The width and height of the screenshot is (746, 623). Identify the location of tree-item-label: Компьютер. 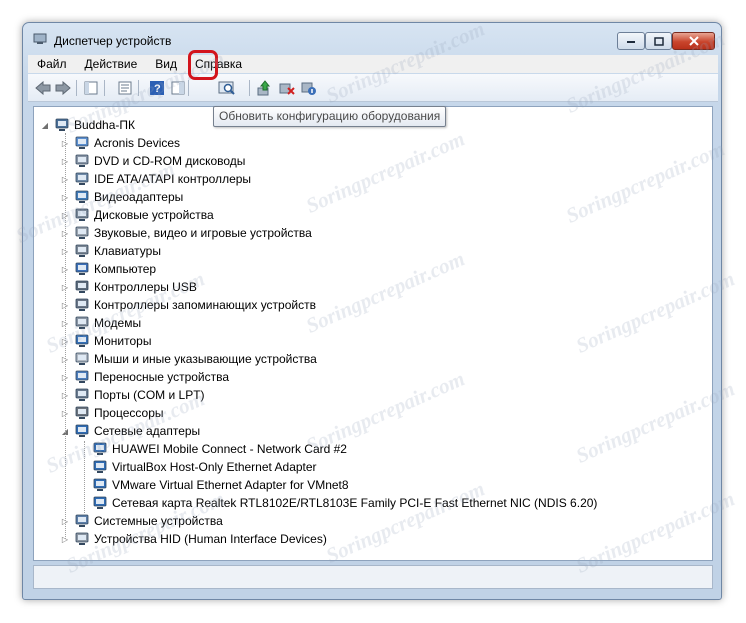
(125, 269).